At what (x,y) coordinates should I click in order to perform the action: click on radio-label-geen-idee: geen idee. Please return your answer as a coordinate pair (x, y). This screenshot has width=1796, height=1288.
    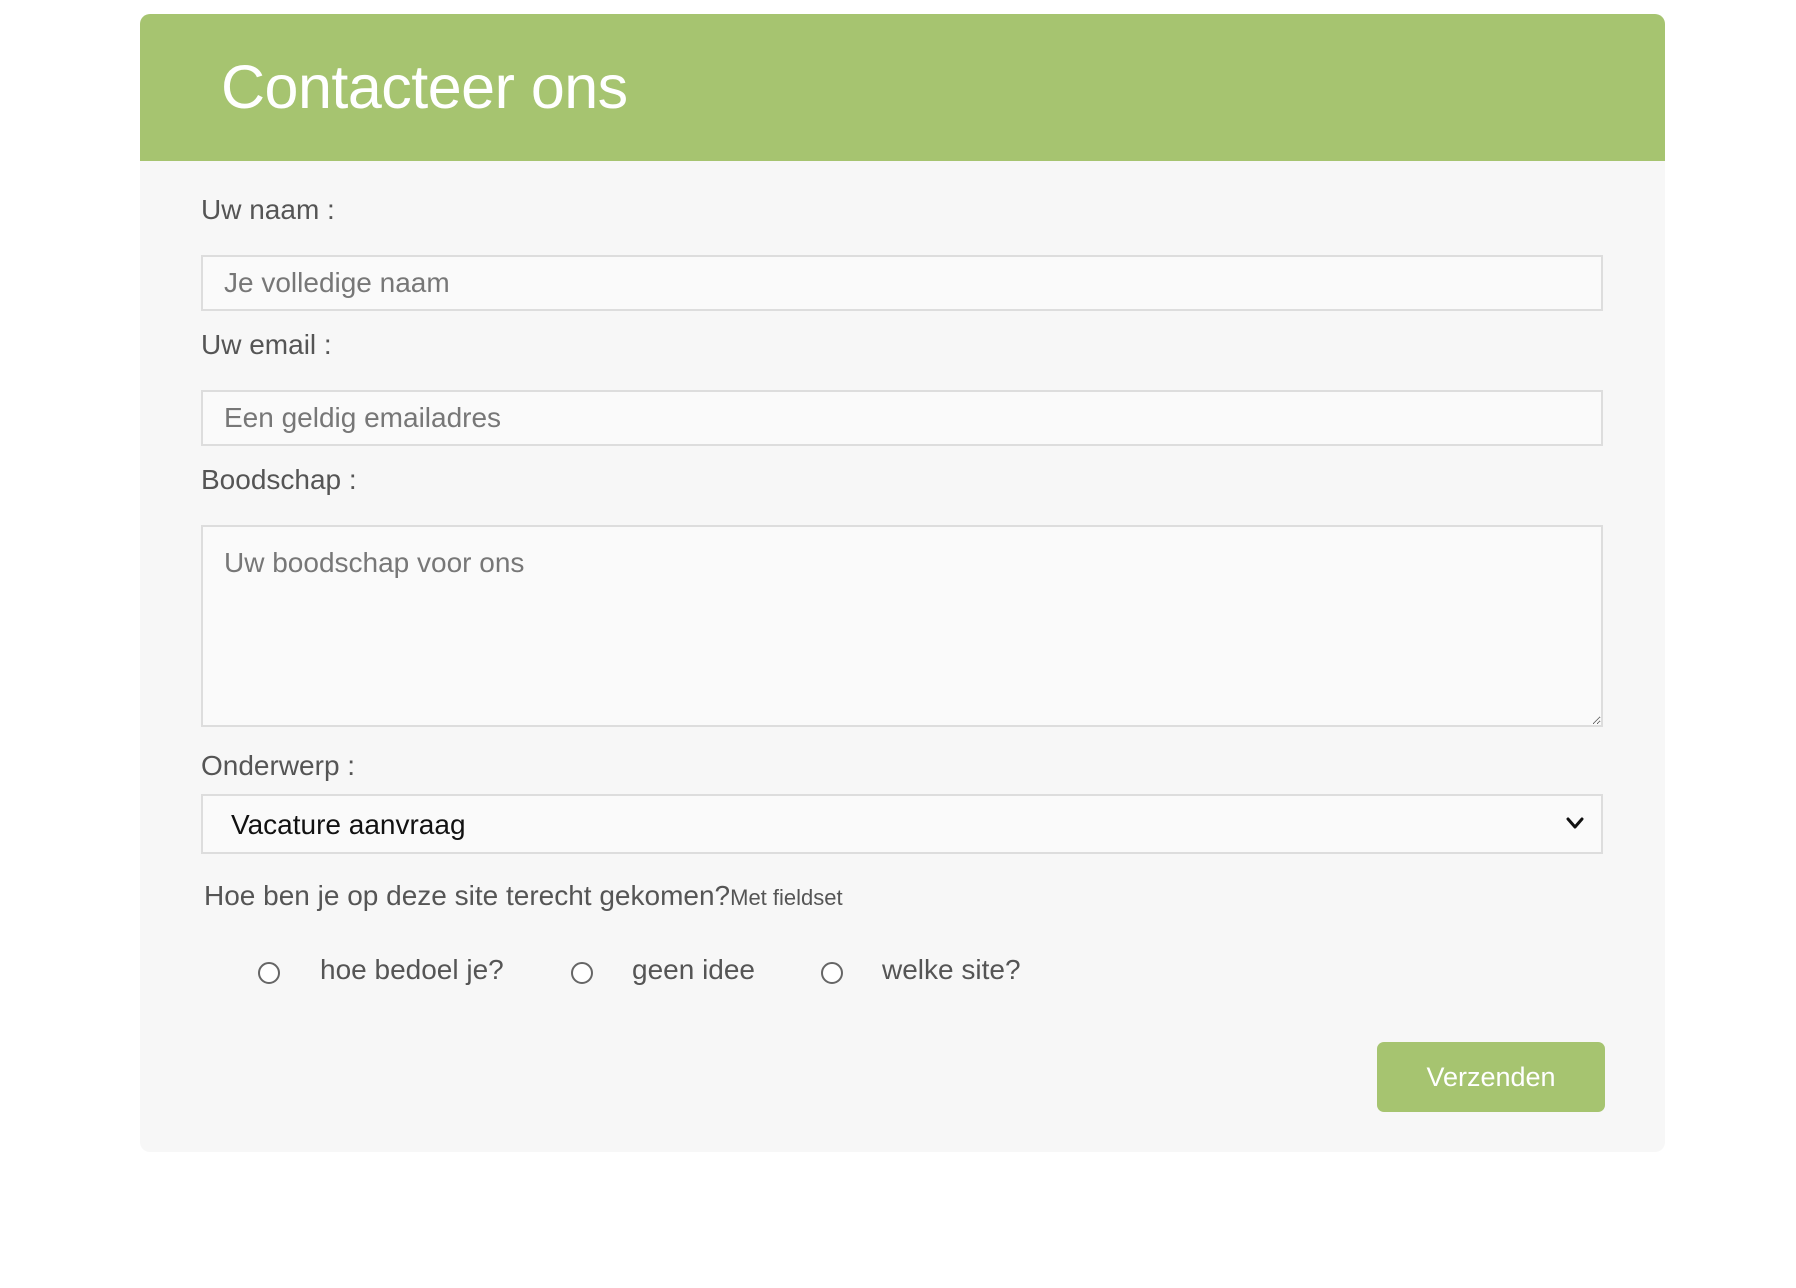
    Looking at the image, I should click on (694, 969).